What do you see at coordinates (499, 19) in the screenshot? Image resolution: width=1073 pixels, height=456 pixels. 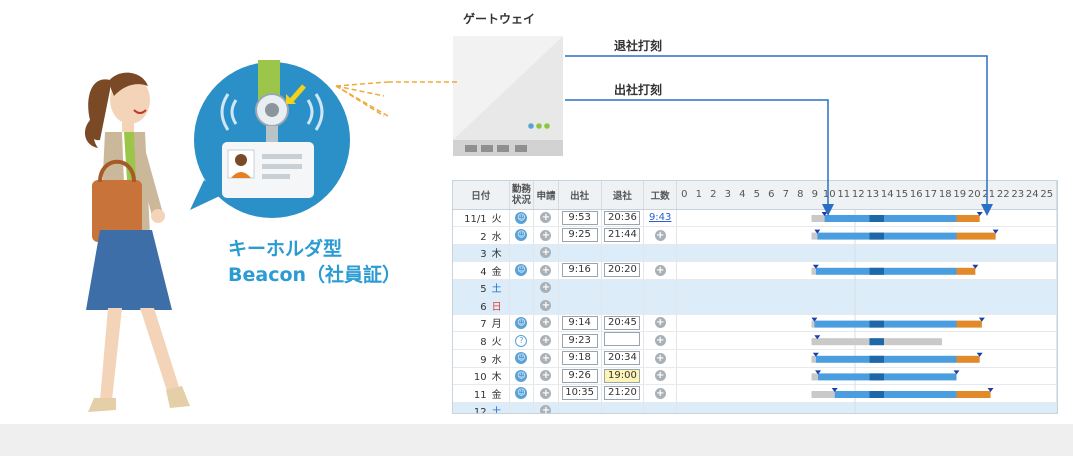 I see `gateway-title: ゲートウェイ` at bounding box center [499, 19].